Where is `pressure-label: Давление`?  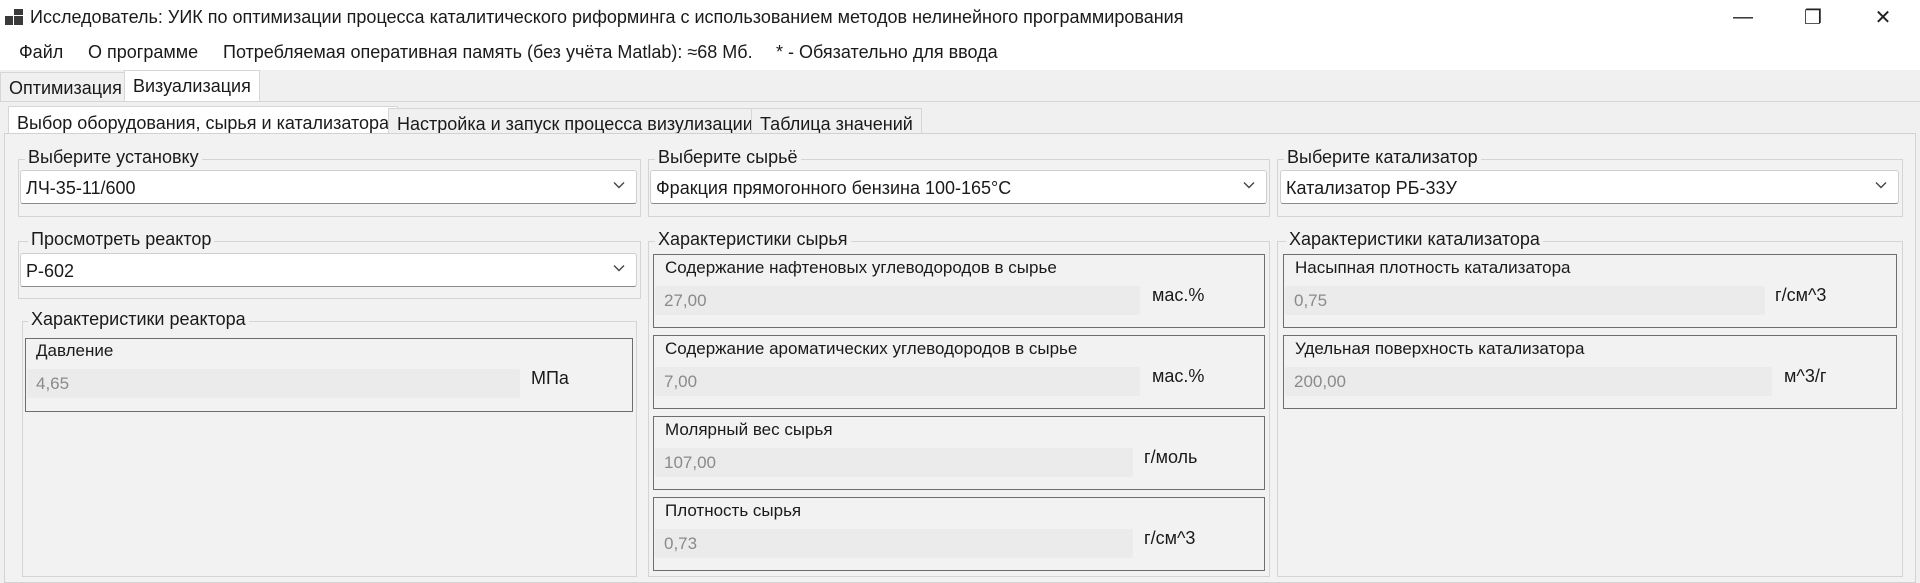
pressure-label: Давление is located at coordinates (75, 351).